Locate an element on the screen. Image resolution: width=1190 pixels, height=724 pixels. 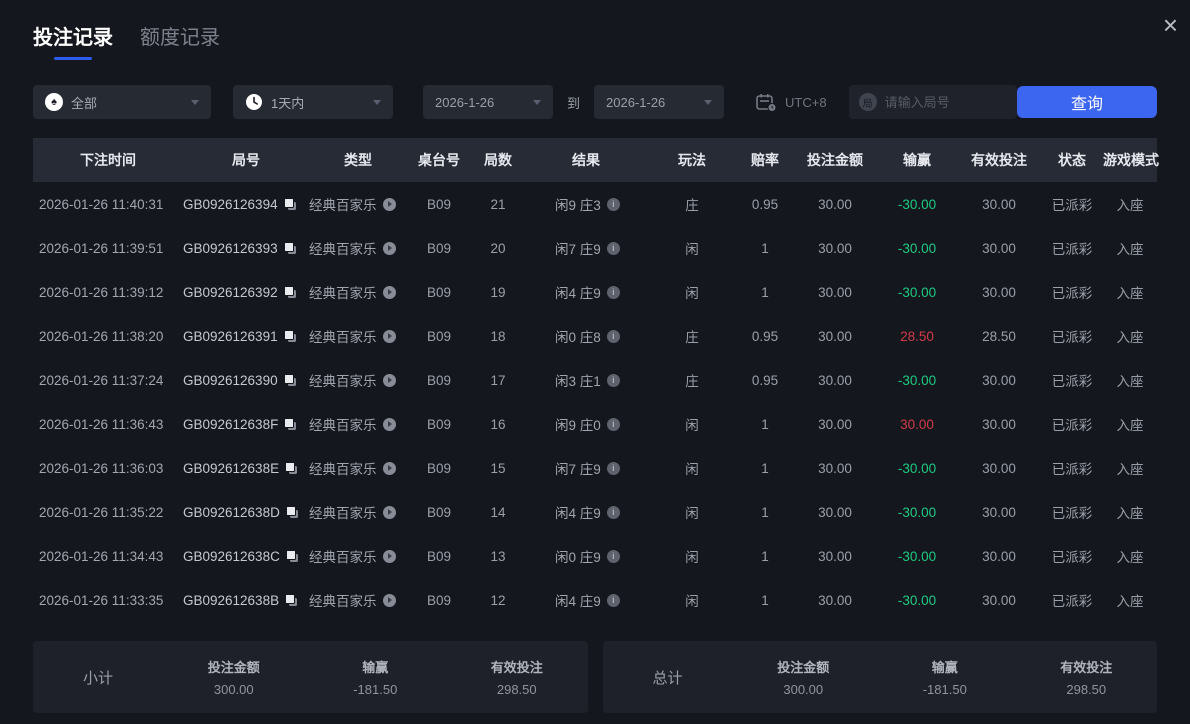
tab-quota-records: 额度记录 is located at coordinates (180, 35).